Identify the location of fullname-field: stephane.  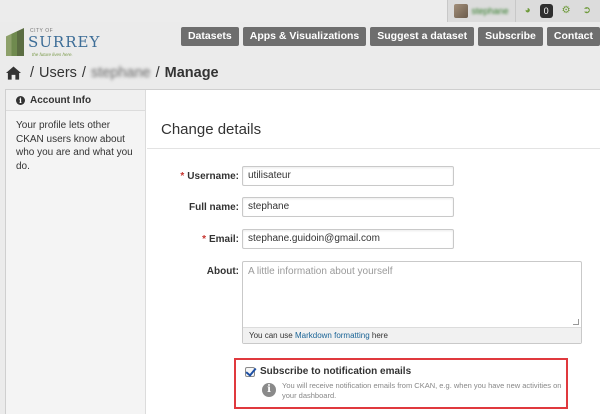
(348, 207).